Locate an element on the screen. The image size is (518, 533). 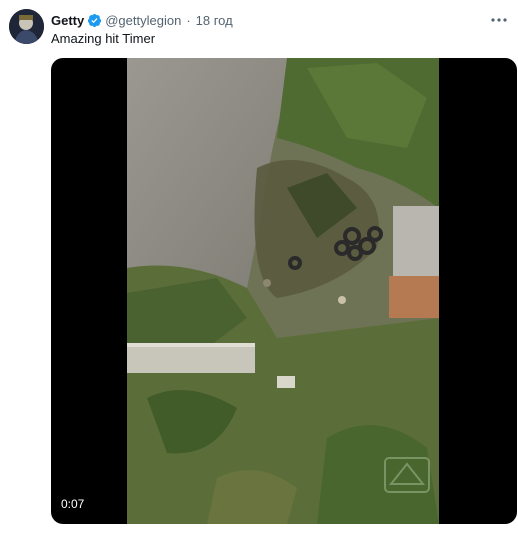
author-handle: @gettylegion is located at coordinates (143, 20).